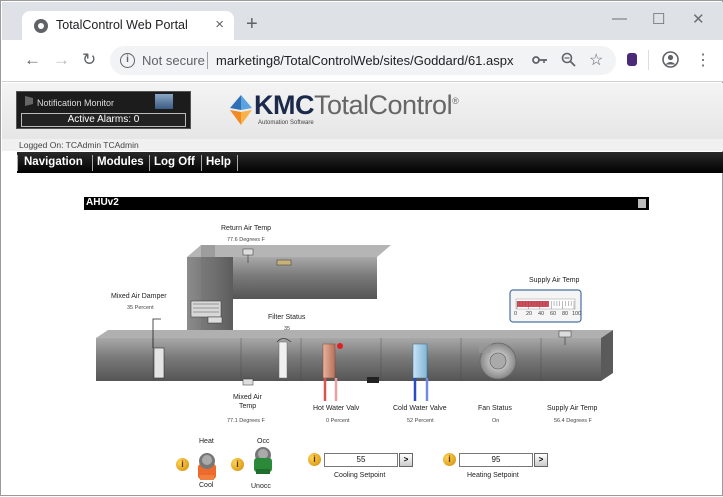  Describe the element at coordinates (338, 421) in the screenshot. I see `hot-water-valve-value: 0 Percent` at that location.